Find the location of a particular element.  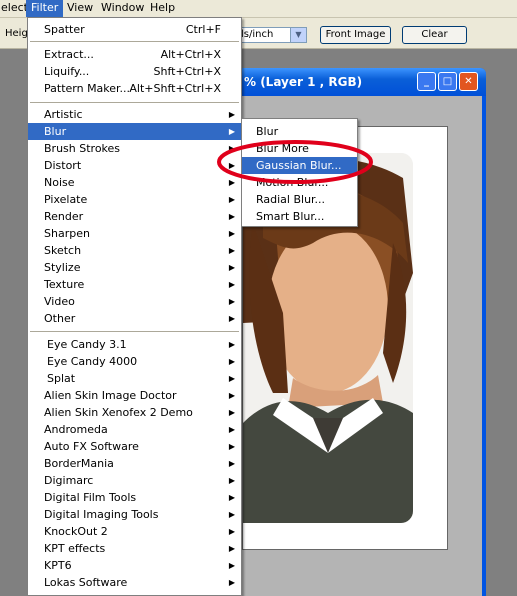

menu-item-label: Digital Film Tools is located at coordinates (90, 497).